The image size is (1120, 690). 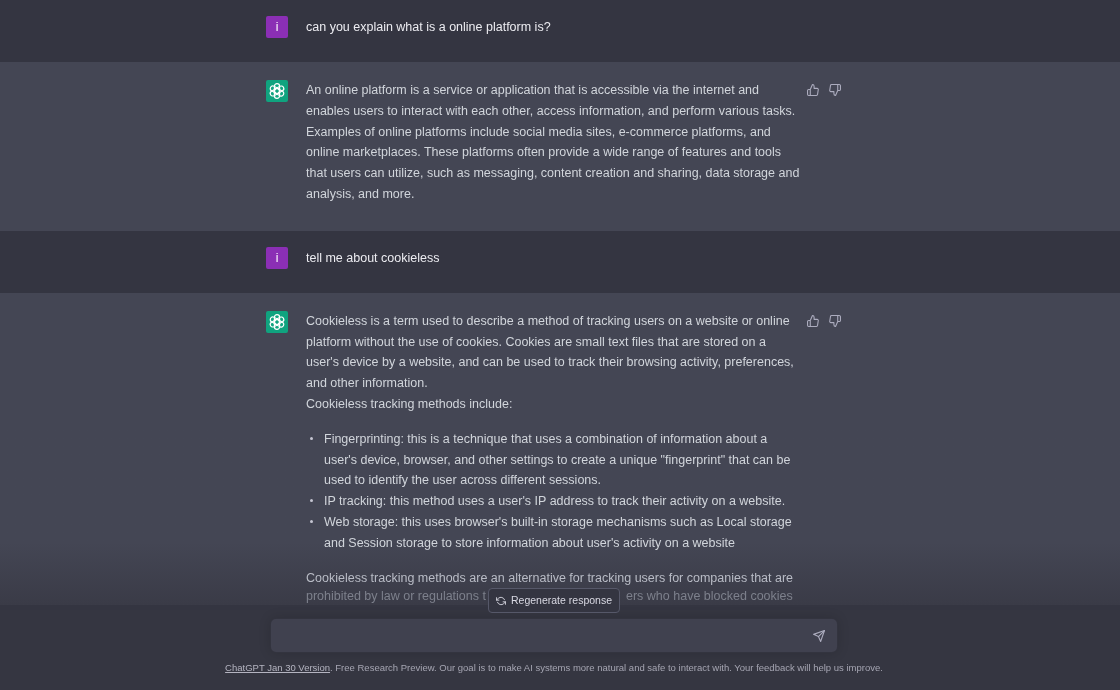 What do you see at coordinates (429, 27) in the screenshot?
I see `message-text: can you explain what is a online platform is?` at bounding box center [429, 27].